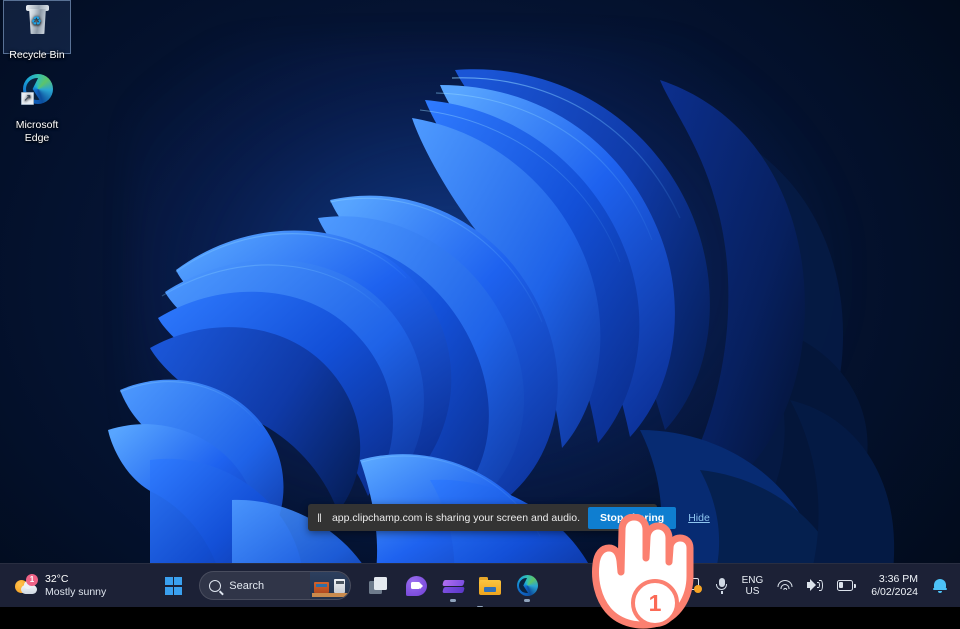 The image size is (960, 629). I want to click on taskbar-center-cluster: Search, so click(350, 586).